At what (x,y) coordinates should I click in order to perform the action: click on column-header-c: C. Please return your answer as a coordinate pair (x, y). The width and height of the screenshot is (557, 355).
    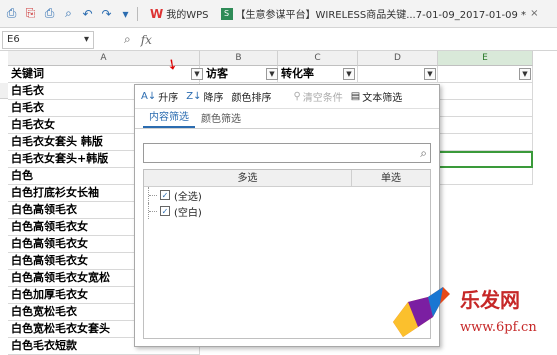
    Looking at the image, I should click on (318, 58).